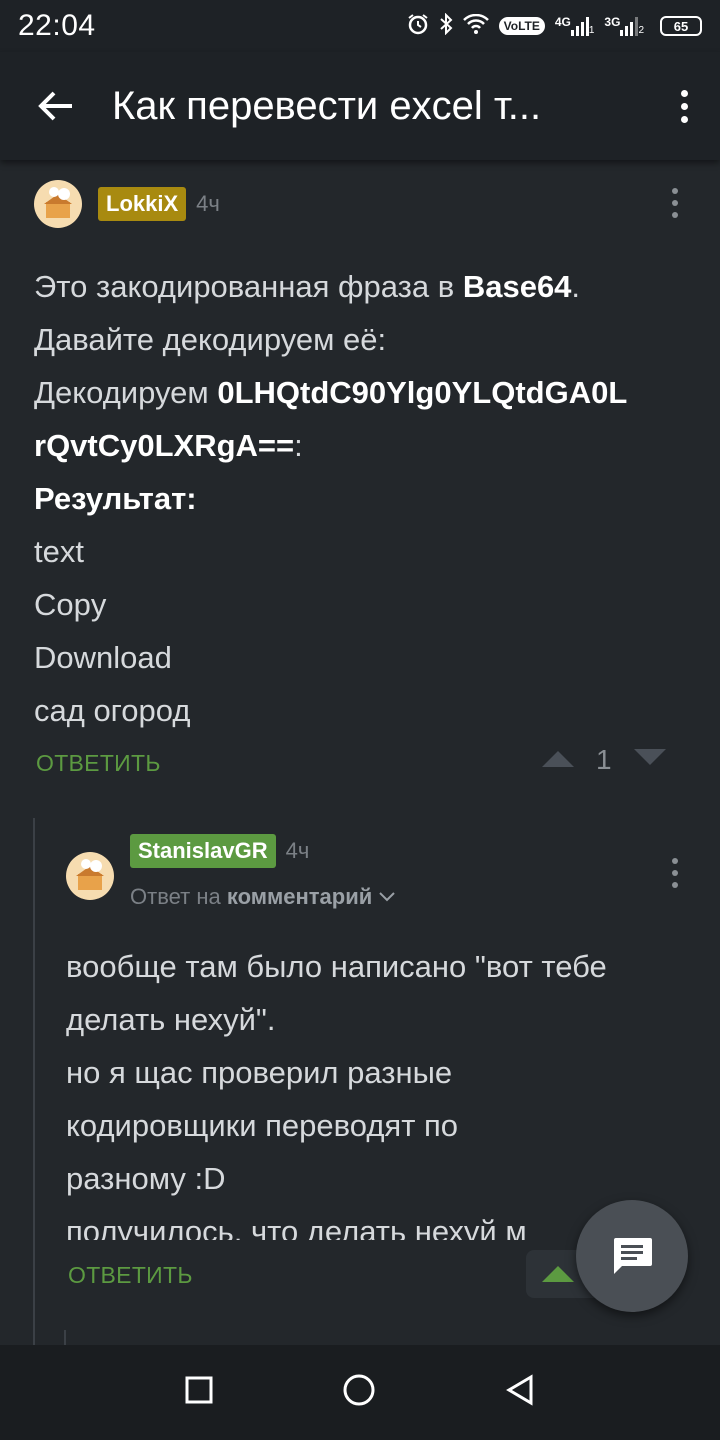 This screenshot has height=1440, width=720. I want to click on username-badge: StanislavGR, so click(203, 851).